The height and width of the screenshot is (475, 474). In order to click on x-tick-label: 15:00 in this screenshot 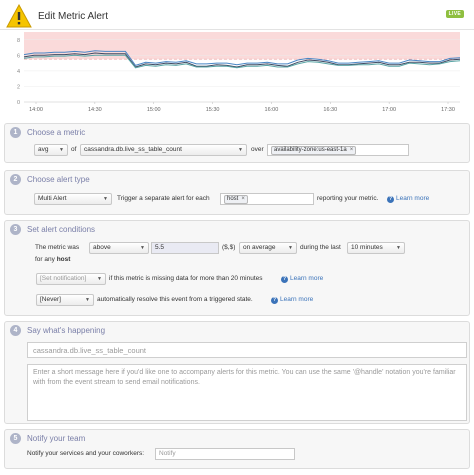, I will do `click(154, 110)`.